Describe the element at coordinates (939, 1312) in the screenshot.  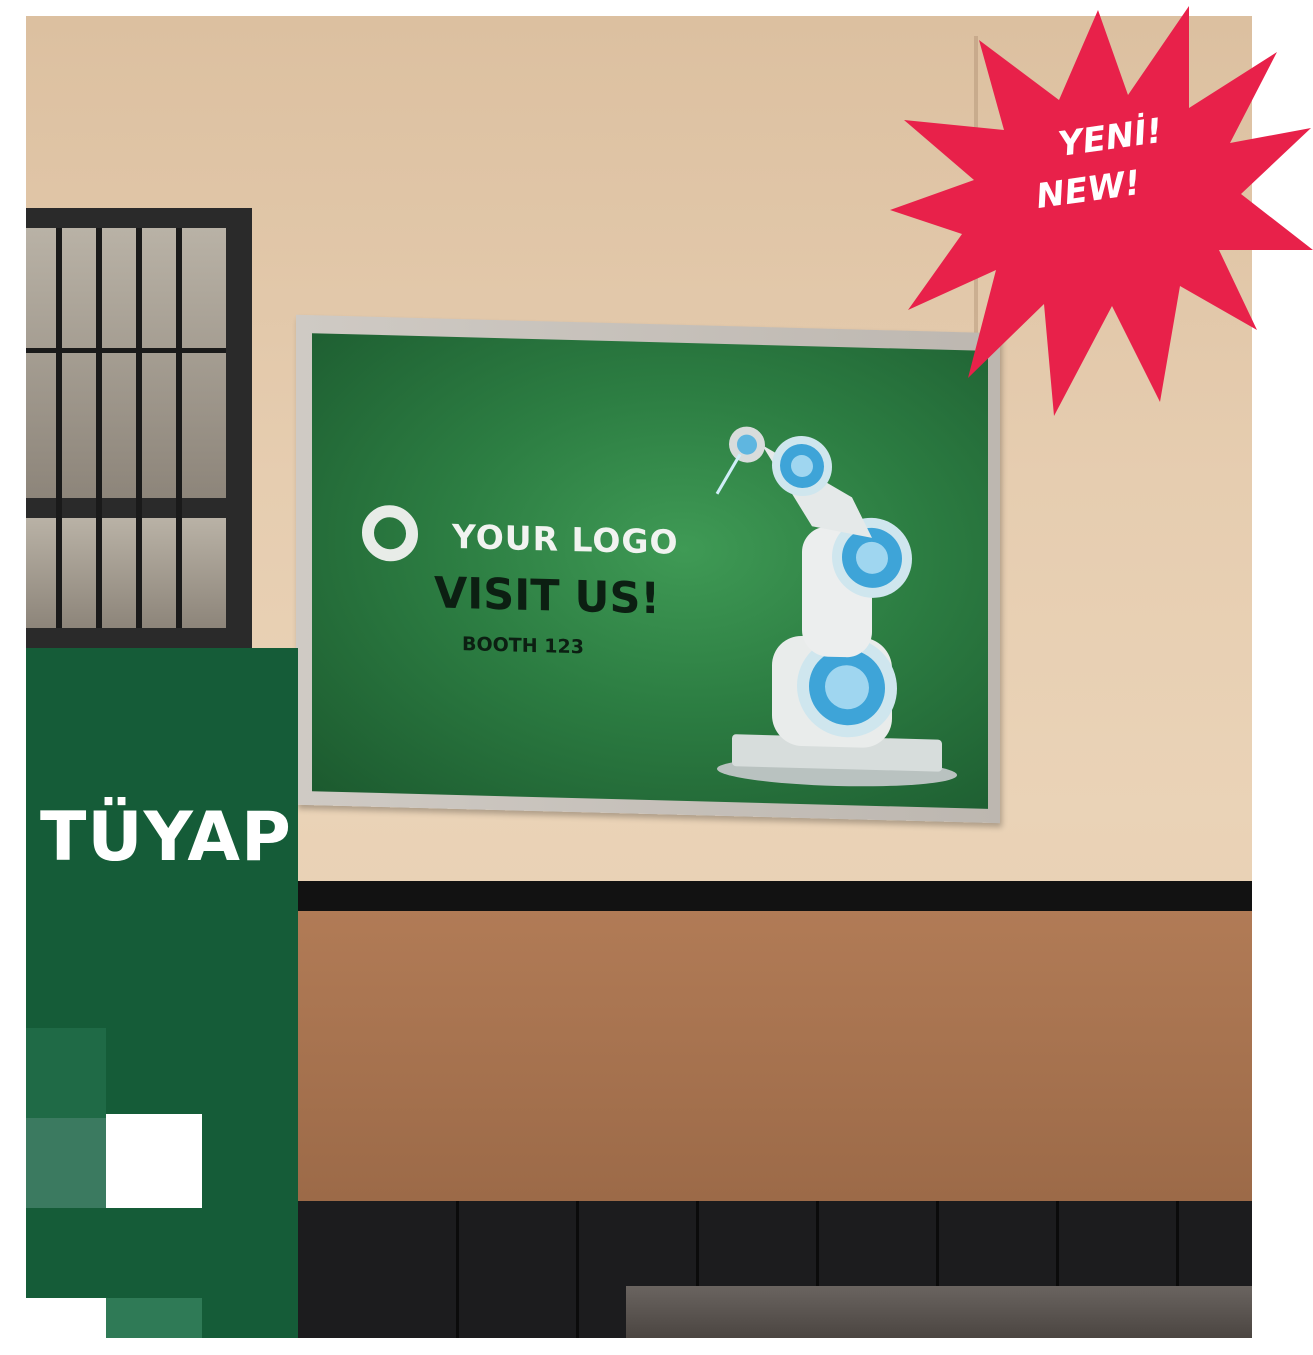
I see `floor` at that location.